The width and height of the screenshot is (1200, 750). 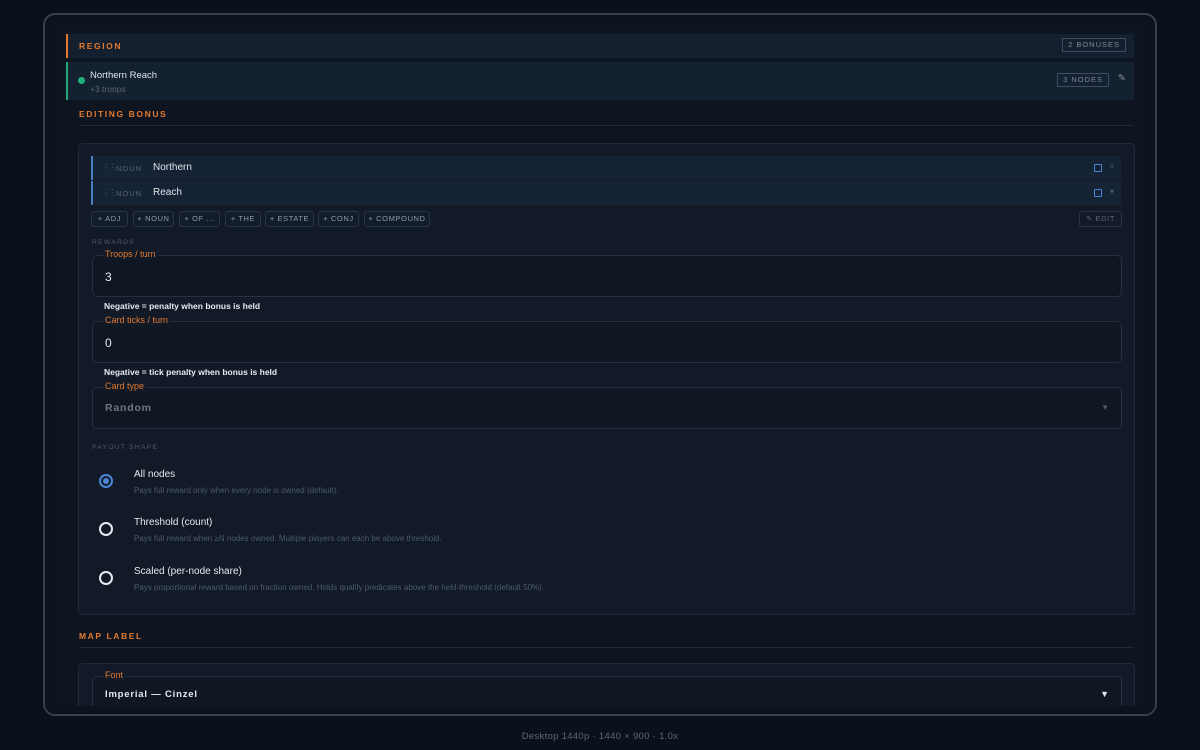 I want to click on token-row: ⋮⋮ NOUN Northern ×, so click(x=606, y=168).